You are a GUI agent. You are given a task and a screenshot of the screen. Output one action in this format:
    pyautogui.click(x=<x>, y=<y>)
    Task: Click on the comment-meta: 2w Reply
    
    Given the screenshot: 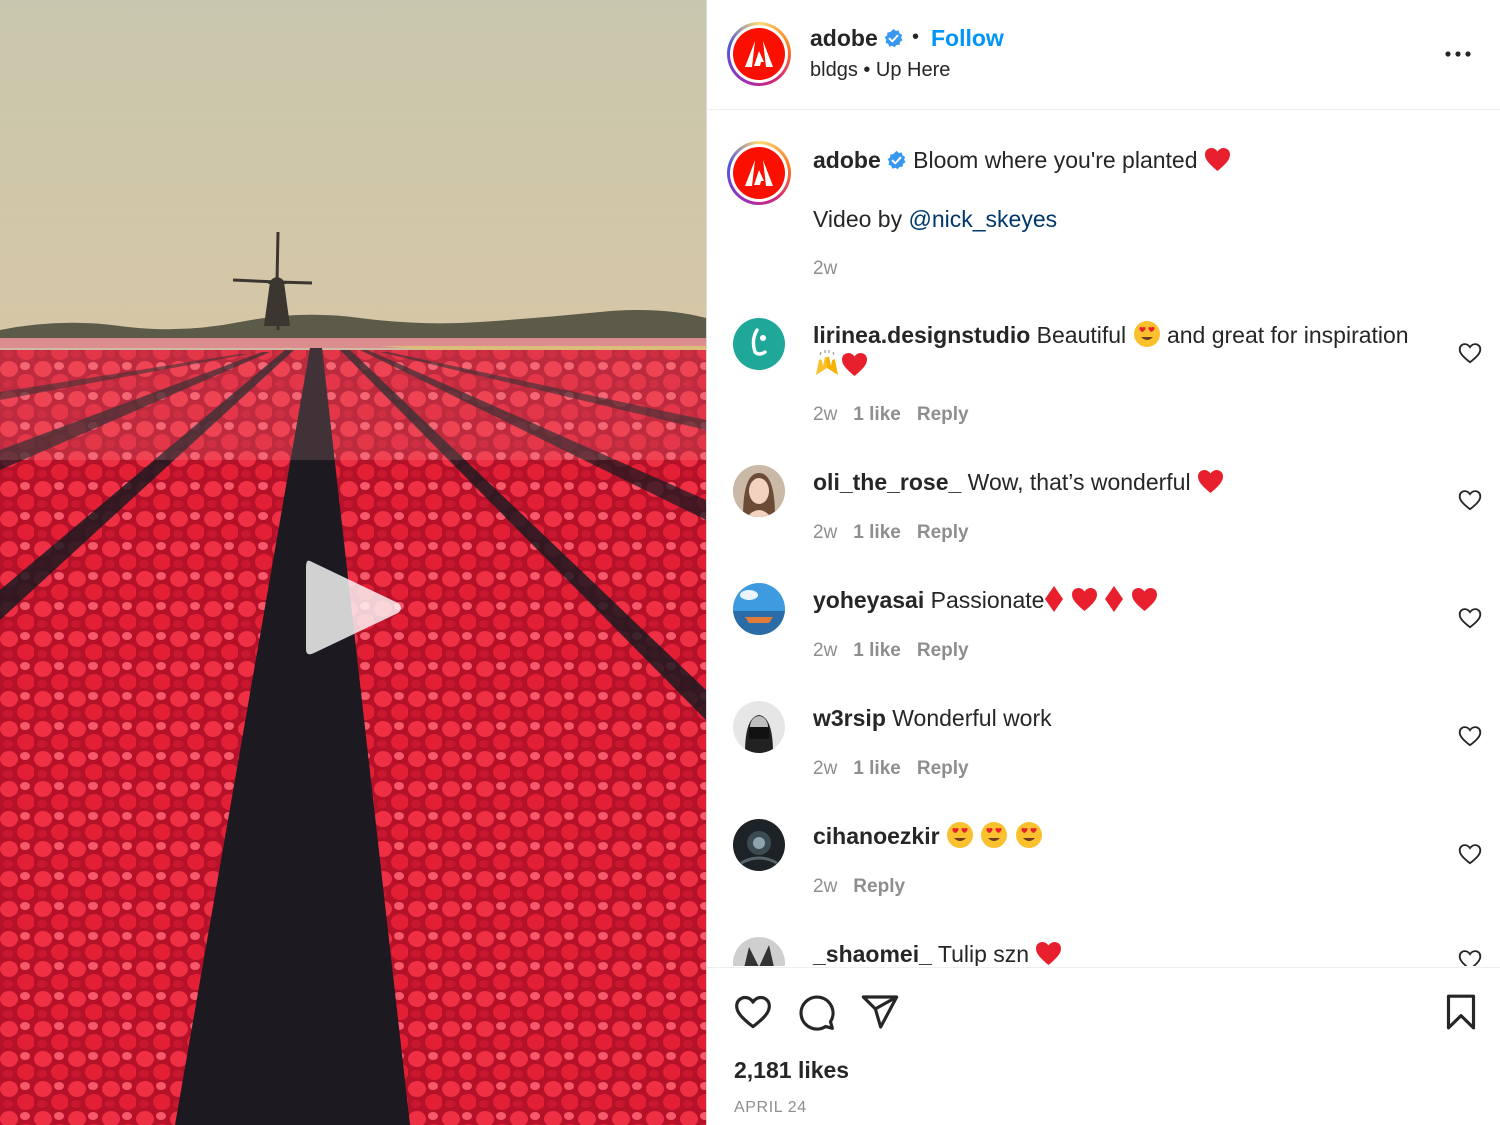 What is the action you would take?
    pyautogui.click(x=867, y=887)
    